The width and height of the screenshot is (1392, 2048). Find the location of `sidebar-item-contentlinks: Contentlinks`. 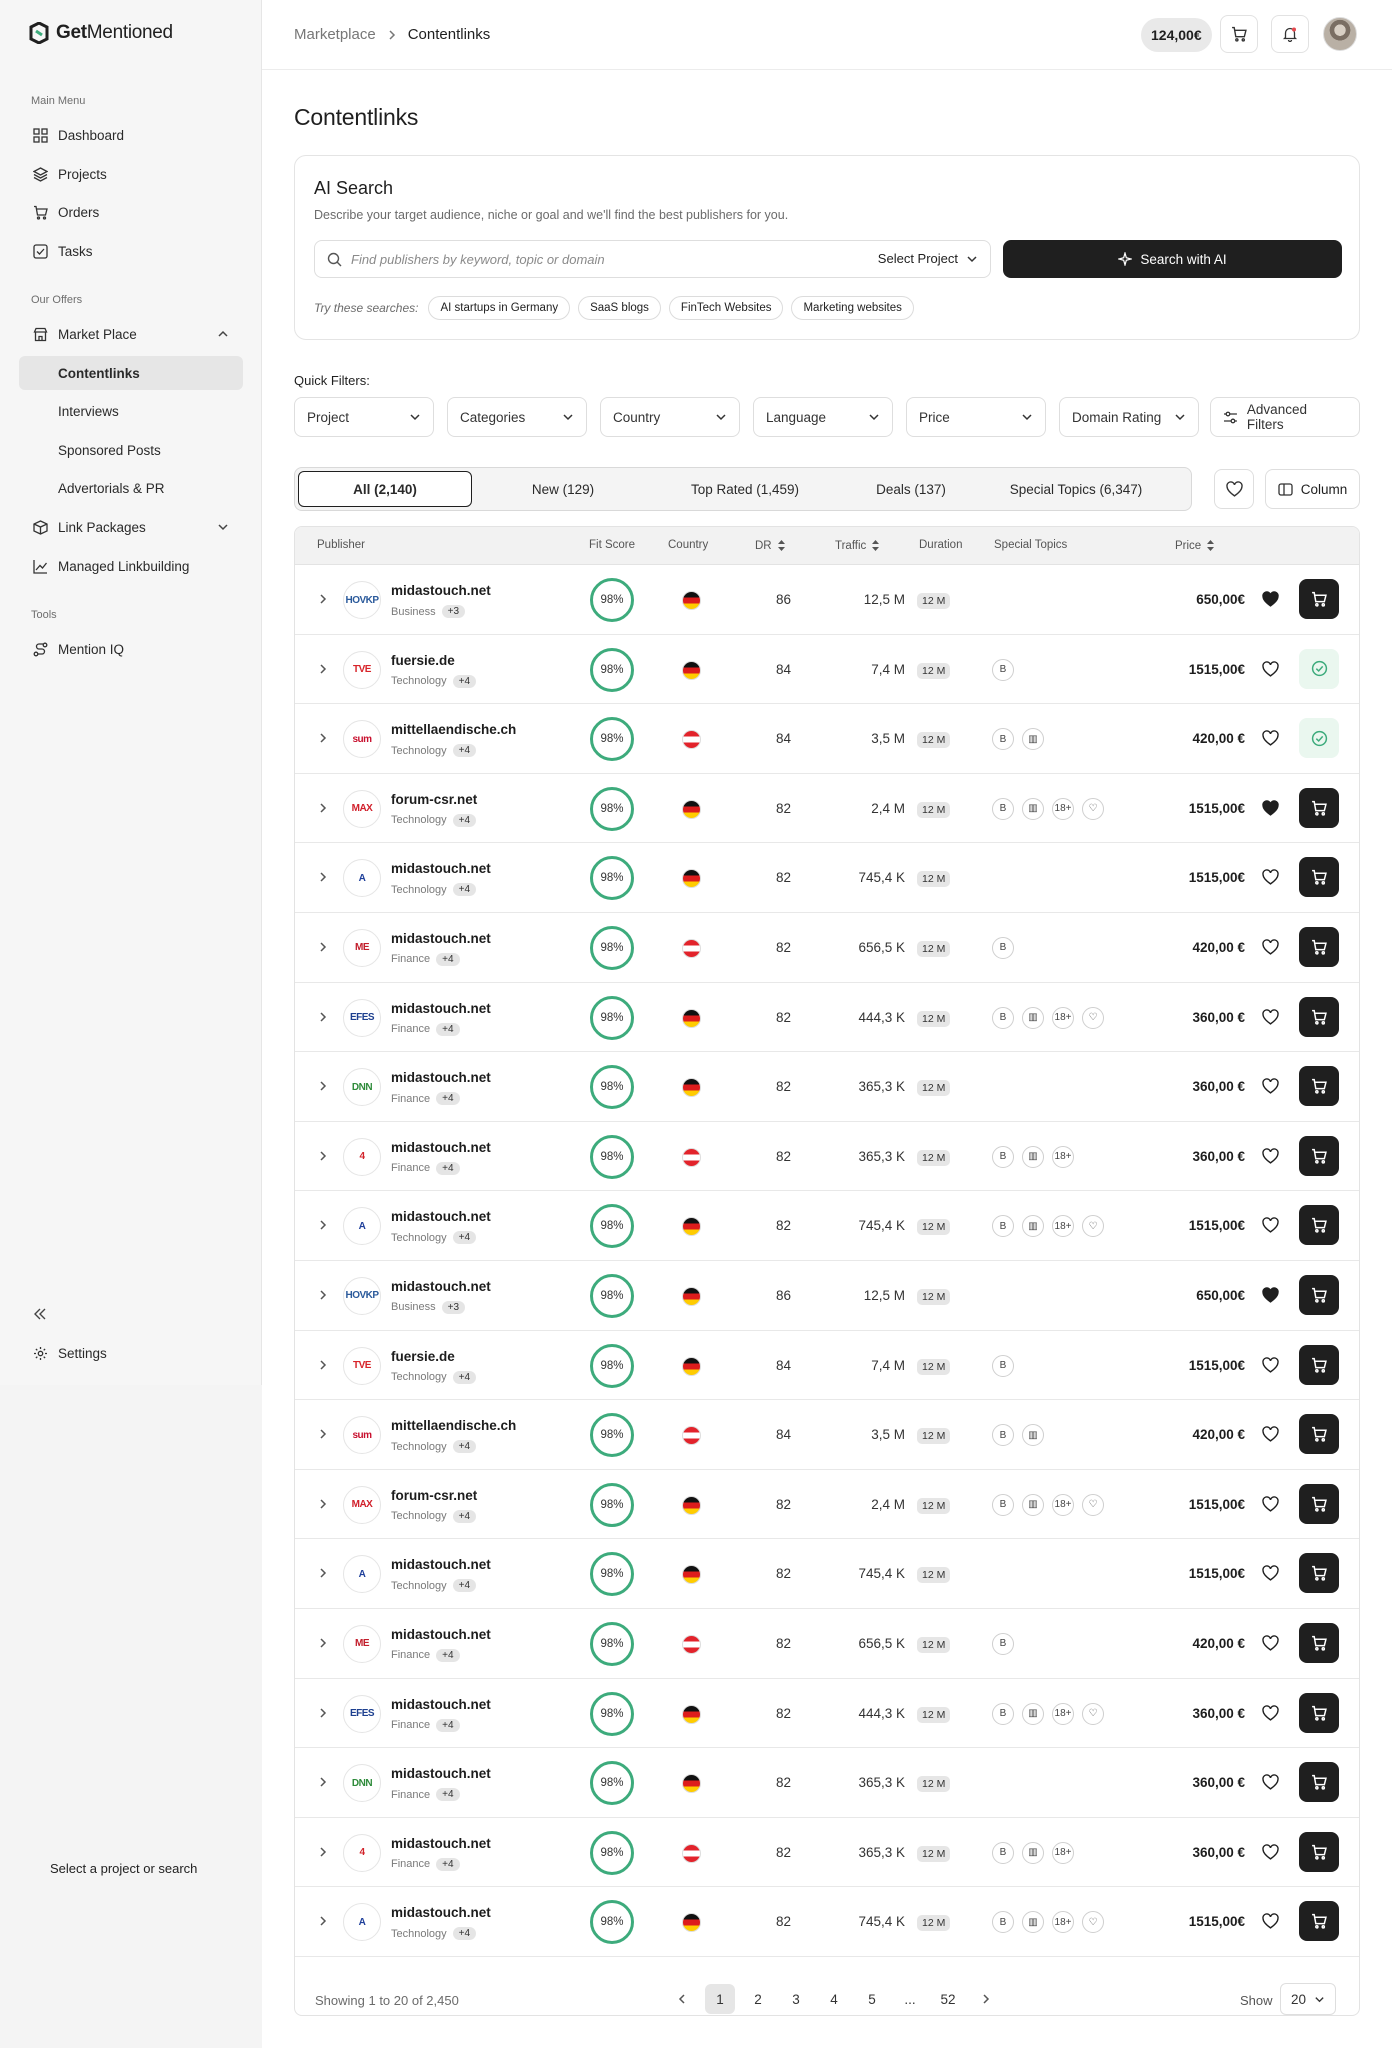

sidebar-item-contentlinks: Contentlinks is located at coordinates (131, 373).